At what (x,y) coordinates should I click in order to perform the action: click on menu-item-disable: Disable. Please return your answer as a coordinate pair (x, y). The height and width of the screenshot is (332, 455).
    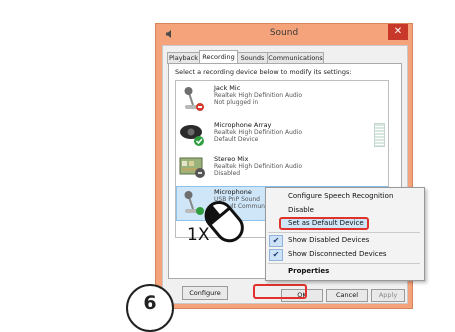
    Looking at the image, I should click on (301, 210).